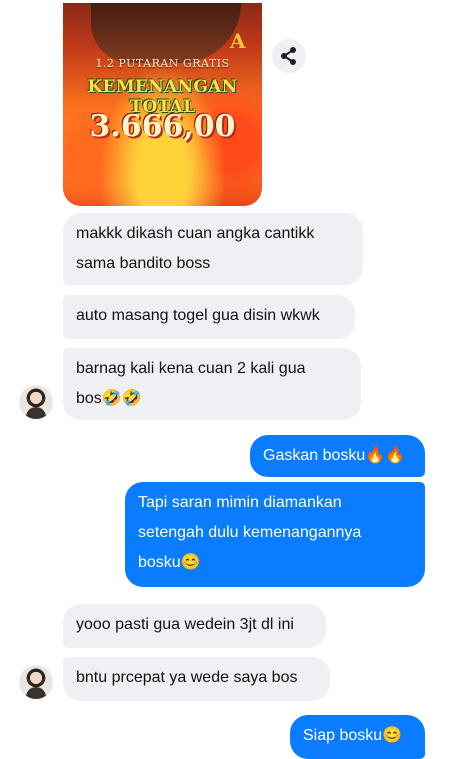  I want to click on promo-character, so click(166, 33).